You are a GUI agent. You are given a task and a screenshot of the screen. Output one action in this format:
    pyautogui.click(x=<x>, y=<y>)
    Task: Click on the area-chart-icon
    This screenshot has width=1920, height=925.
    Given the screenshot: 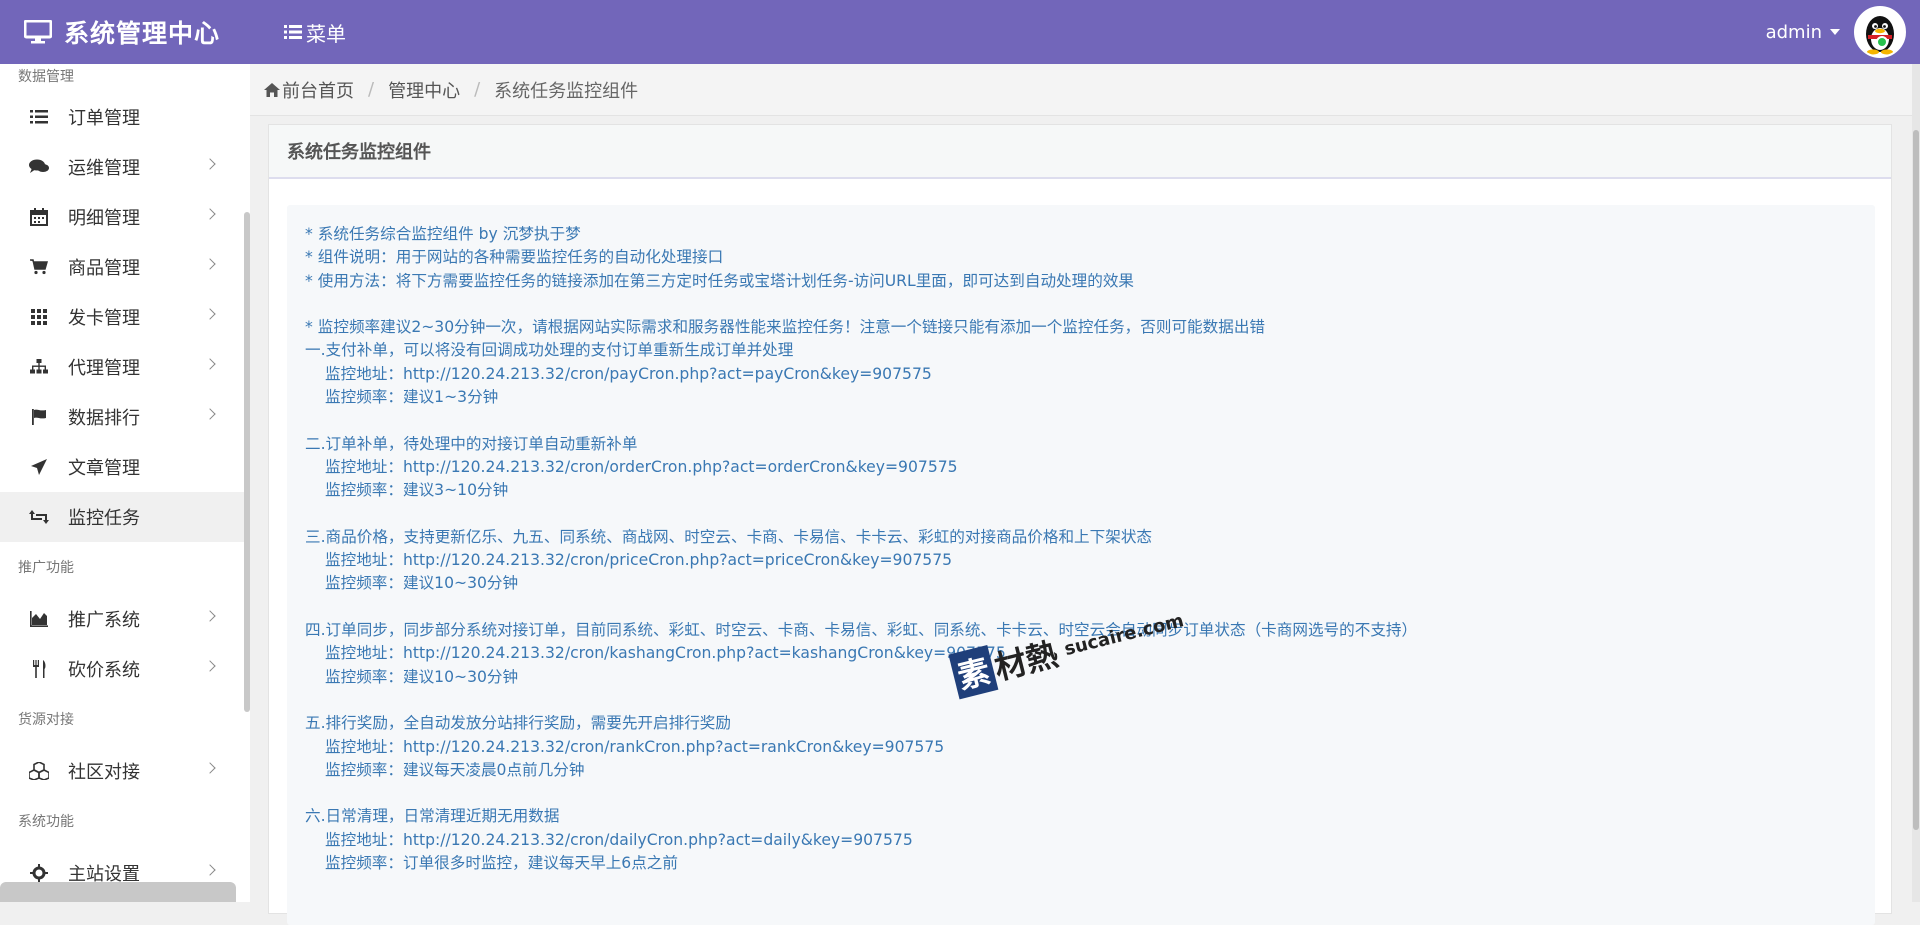 What is the action you would take?
    pyautogui.click(x=39, y=619)
    